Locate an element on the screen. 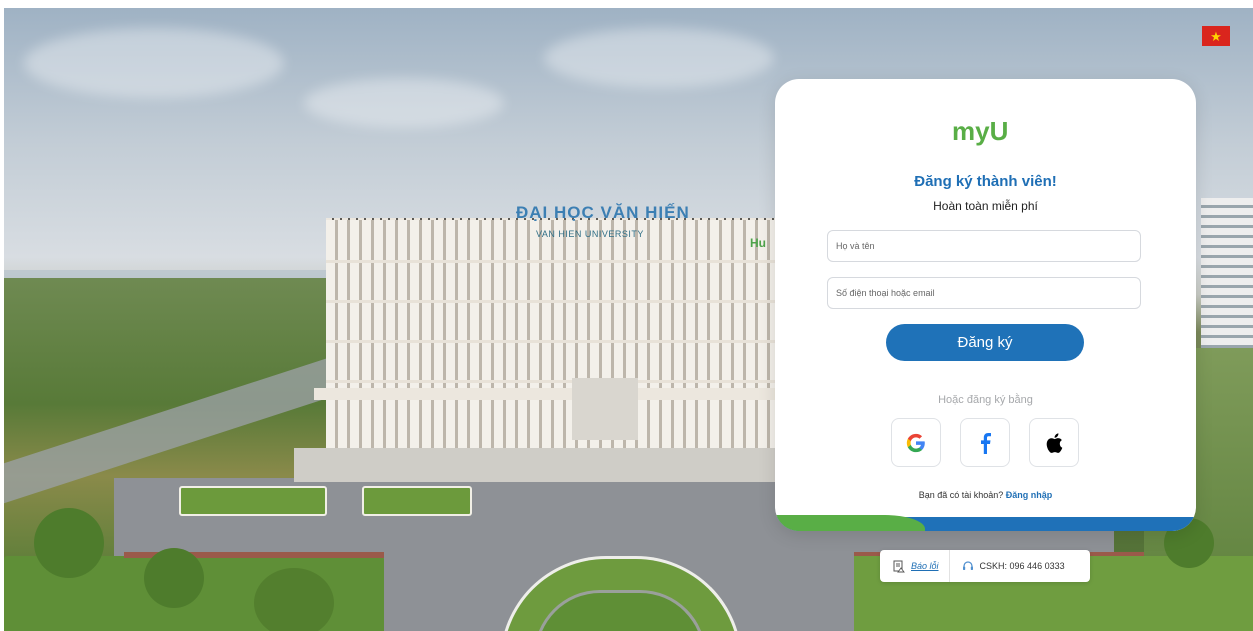 The width and height of the screenshot is (1253, 631). building-sign: ĐẠI HỌC VĂN HIẾN is located at coordinates (603, 212).